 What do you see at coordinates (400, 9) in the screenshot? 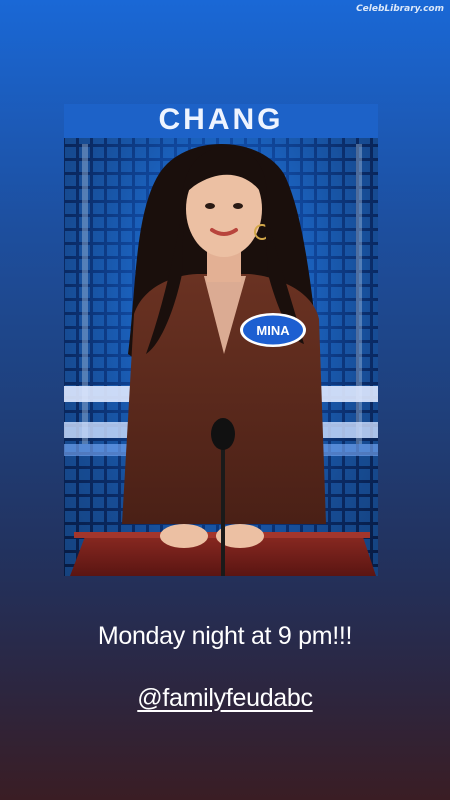
I see `watermark: CelebLibrary.com` at bounding box center [400, 9].